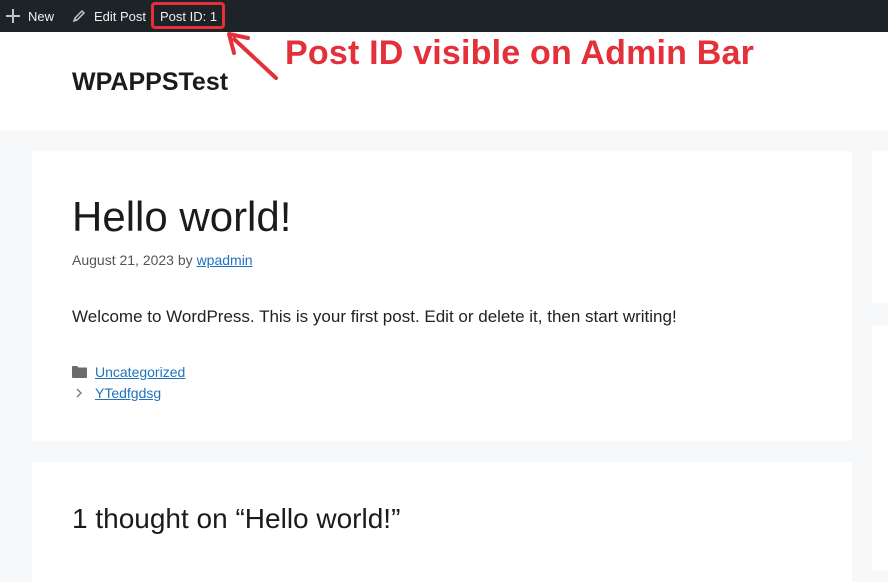  I want to click on post-title: Hello world!, so click(182, 216).